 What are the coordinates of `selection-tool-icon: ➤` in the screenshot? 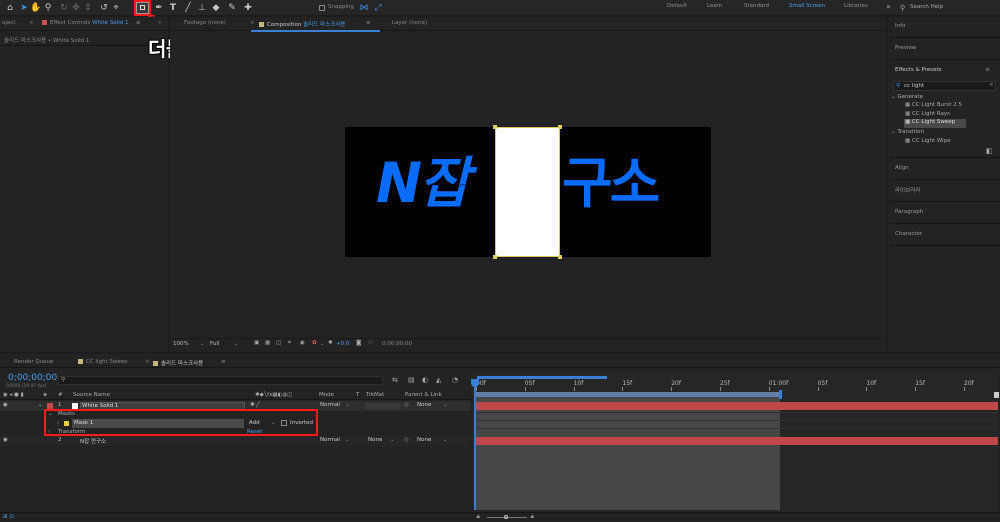 It's located at (24, 8).